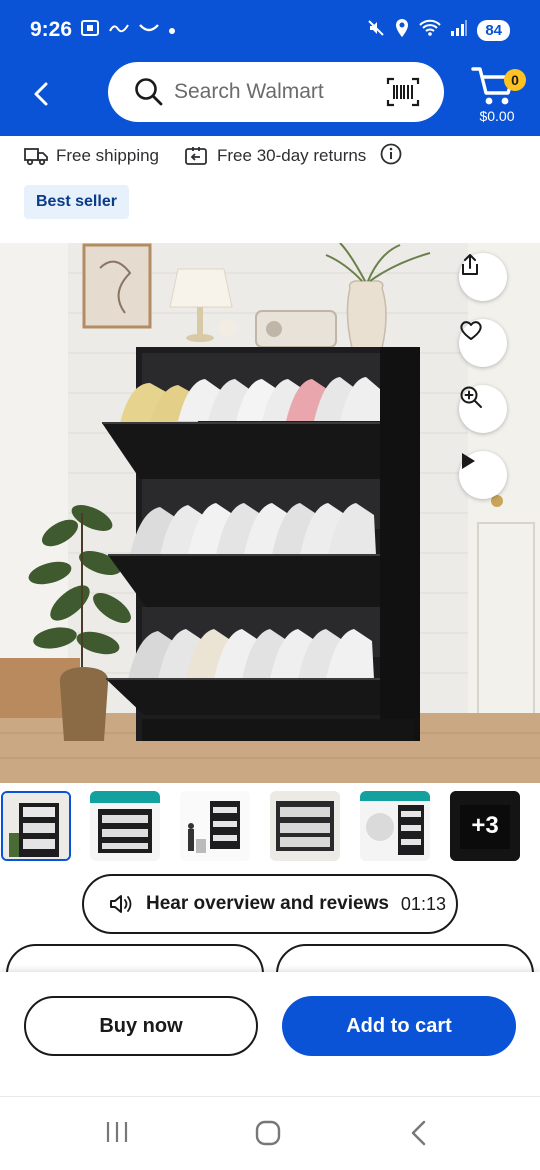  I want to click on hear-overview-duration: 01:13, so click(423, 903).